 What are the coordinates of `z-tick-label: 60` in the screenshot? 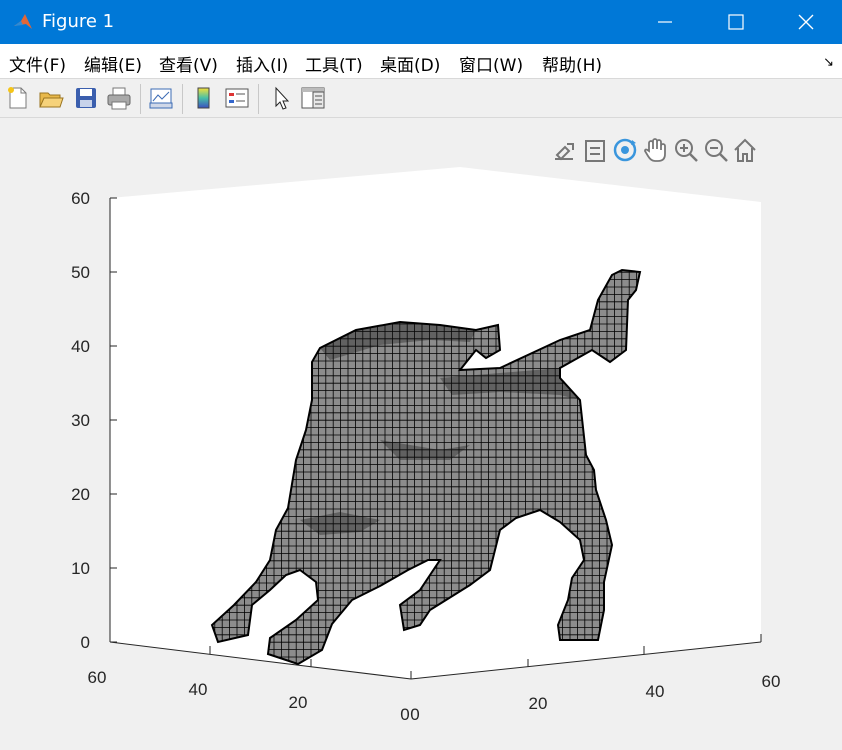 It's located at (80, 198).